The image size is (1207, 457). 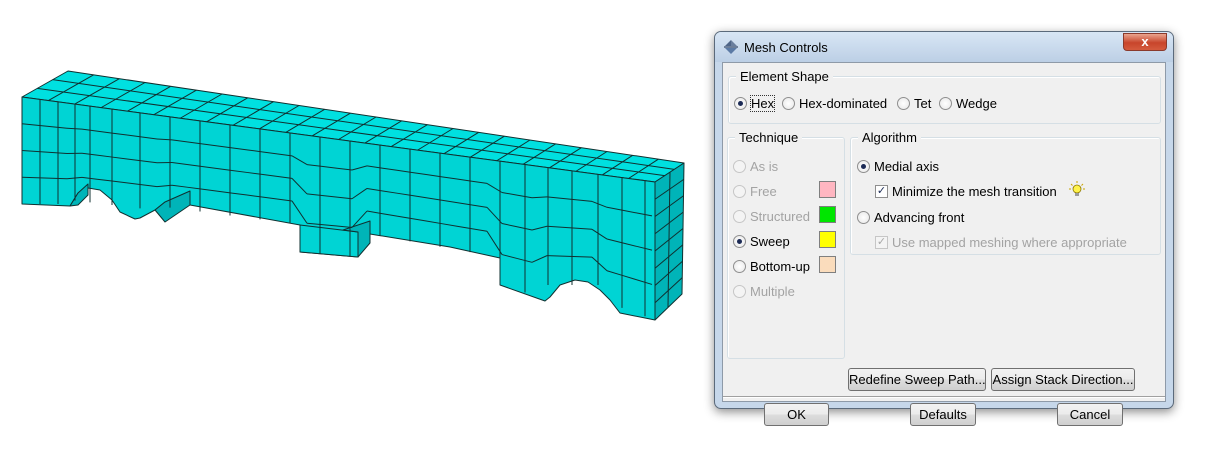 I want to click on technique-as-is-radio: As is, so click(x=755, y=166).